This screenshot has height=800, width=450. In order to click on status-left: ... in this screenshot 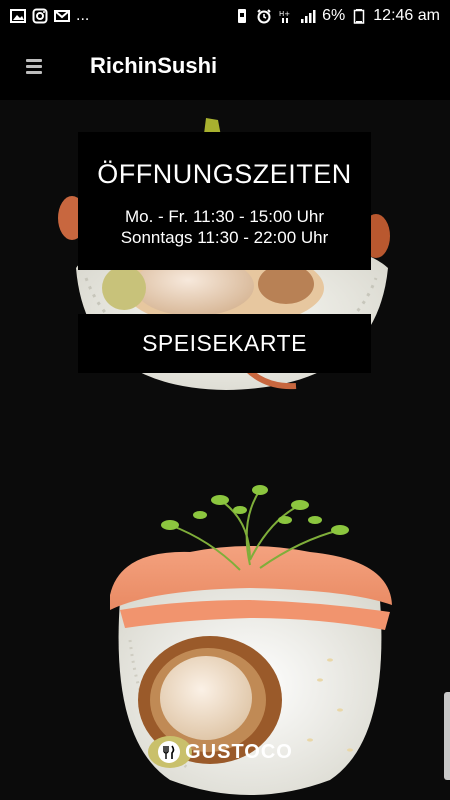, I will do `click(49, 16)`.